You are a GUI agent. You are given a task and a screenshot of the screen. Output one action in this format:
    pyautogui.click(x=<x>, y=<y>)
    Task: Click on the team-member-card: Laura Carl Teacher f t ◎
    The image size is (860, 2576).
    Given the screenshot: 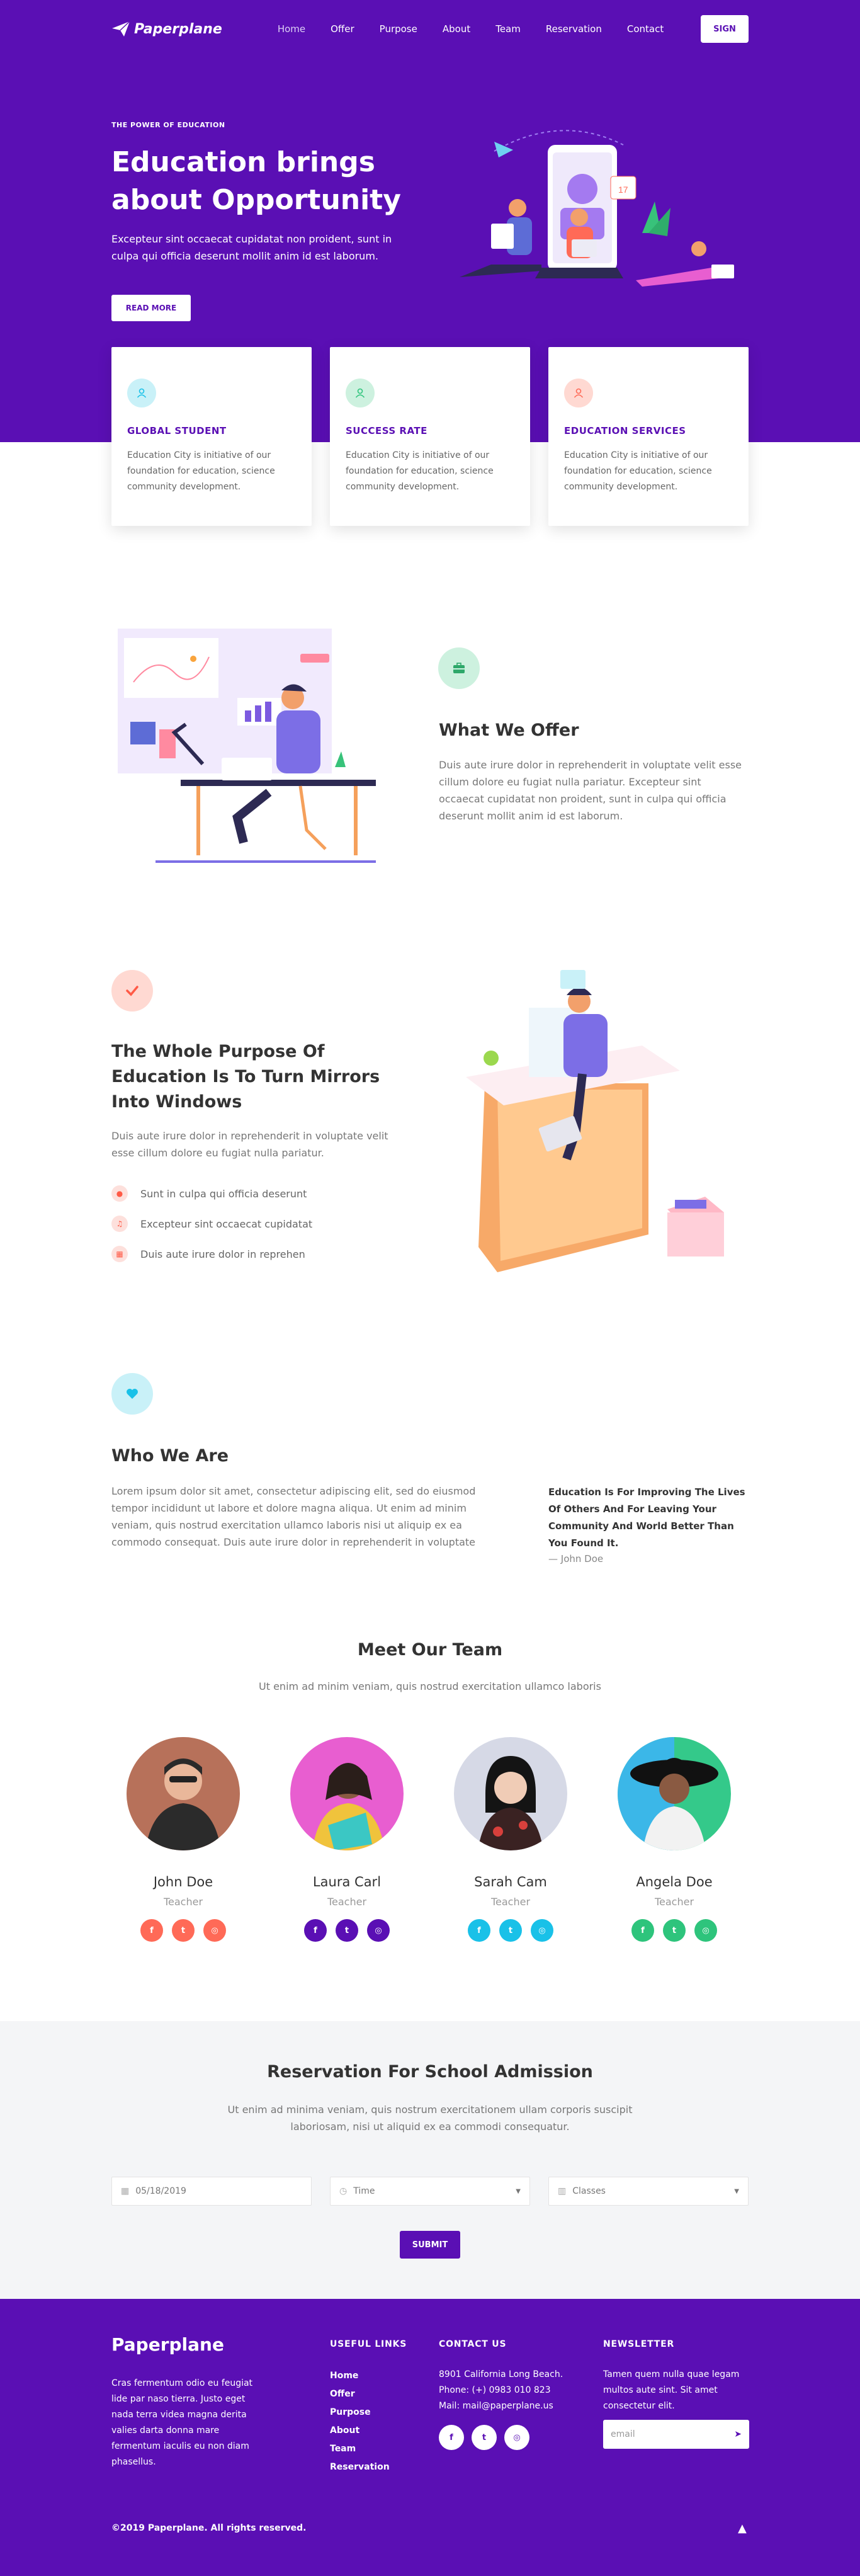 What is the action you would take?
    pyautogui.click(x=347, y=1839)
    